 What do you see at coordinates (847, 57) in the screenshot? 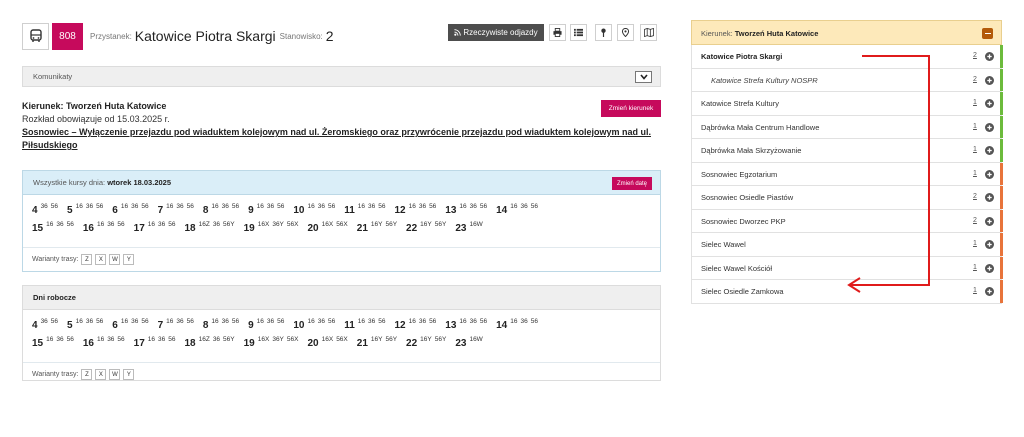
I see `route-stop-row: Katowice Piotra Skargi 2` at bounding box center [847, 57].